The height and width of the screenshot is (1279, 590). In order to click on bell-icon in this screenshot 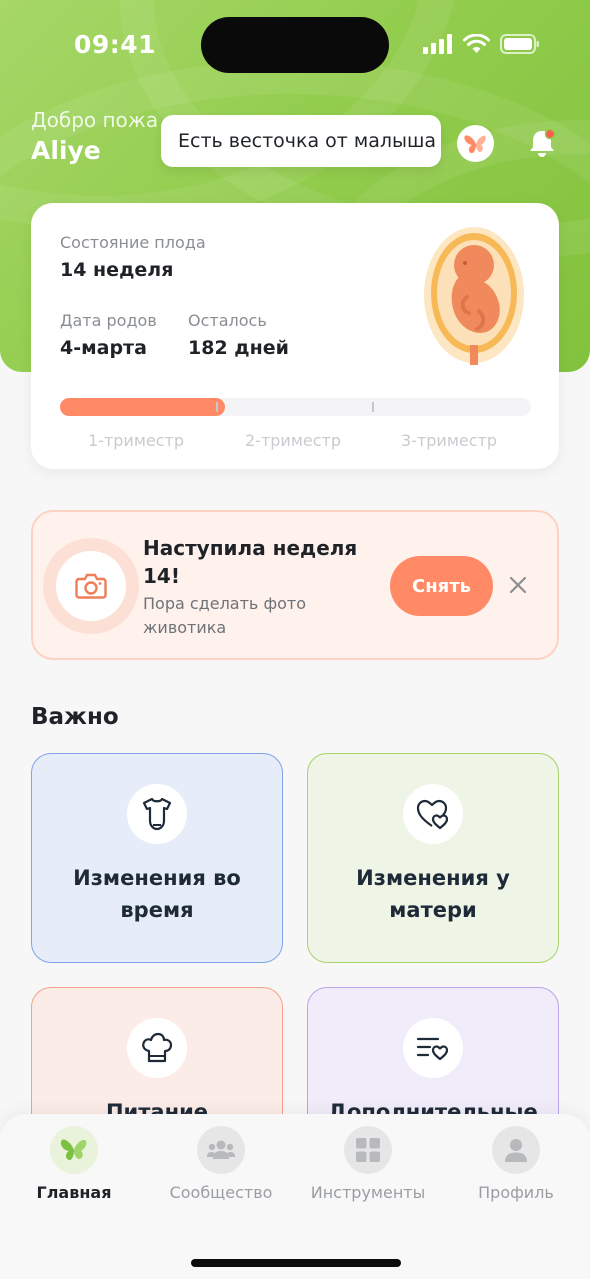, I will do `click(543, 142)`.